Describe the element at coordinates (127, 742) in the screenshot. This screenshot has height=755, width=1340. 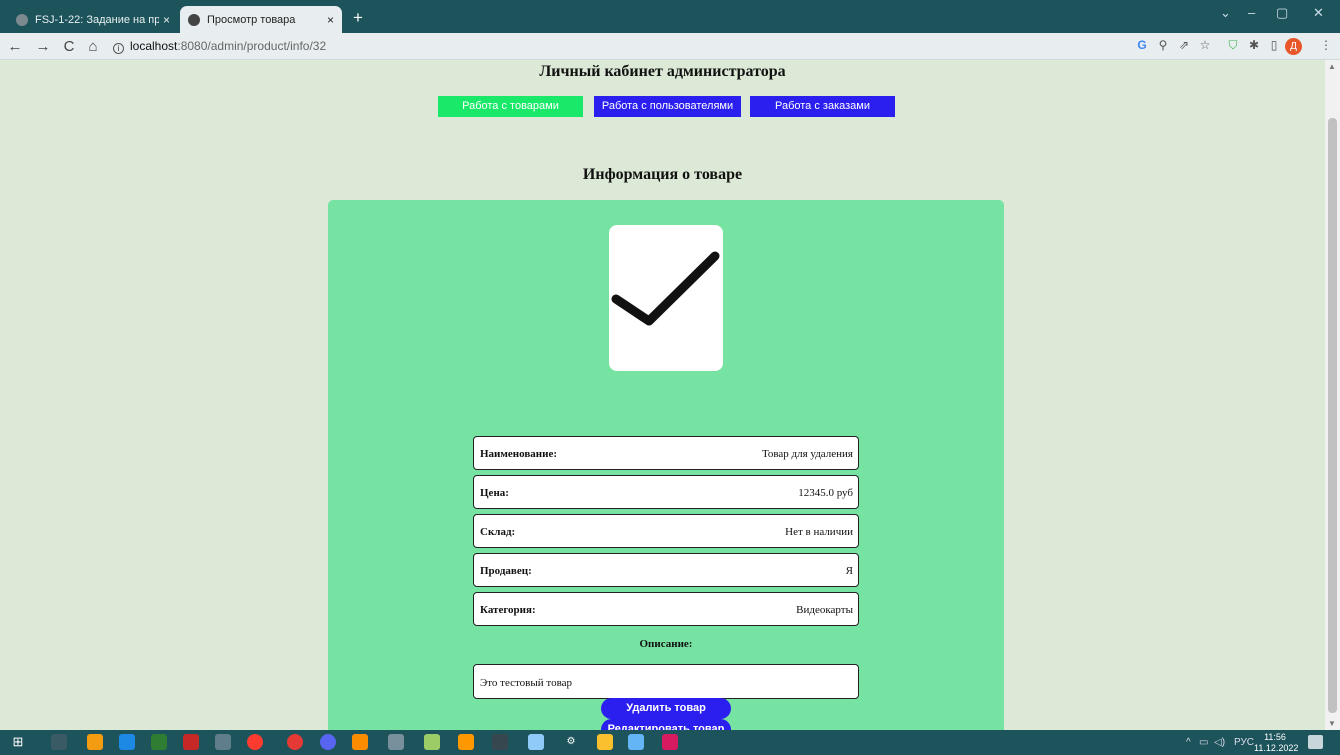
I see `skype-icon` at that location.